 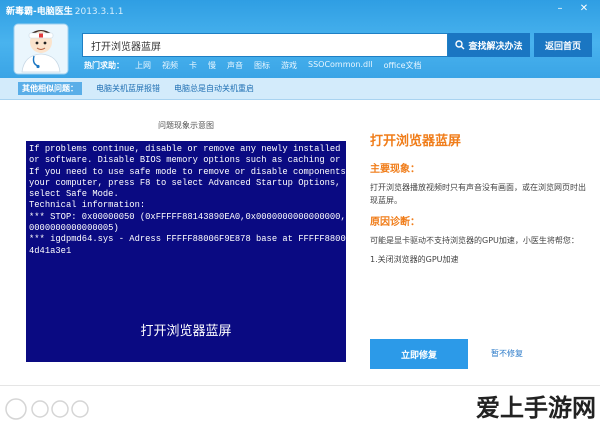 I want to click on search-button-label: 查找解决办法, so click(x=495, y=46).